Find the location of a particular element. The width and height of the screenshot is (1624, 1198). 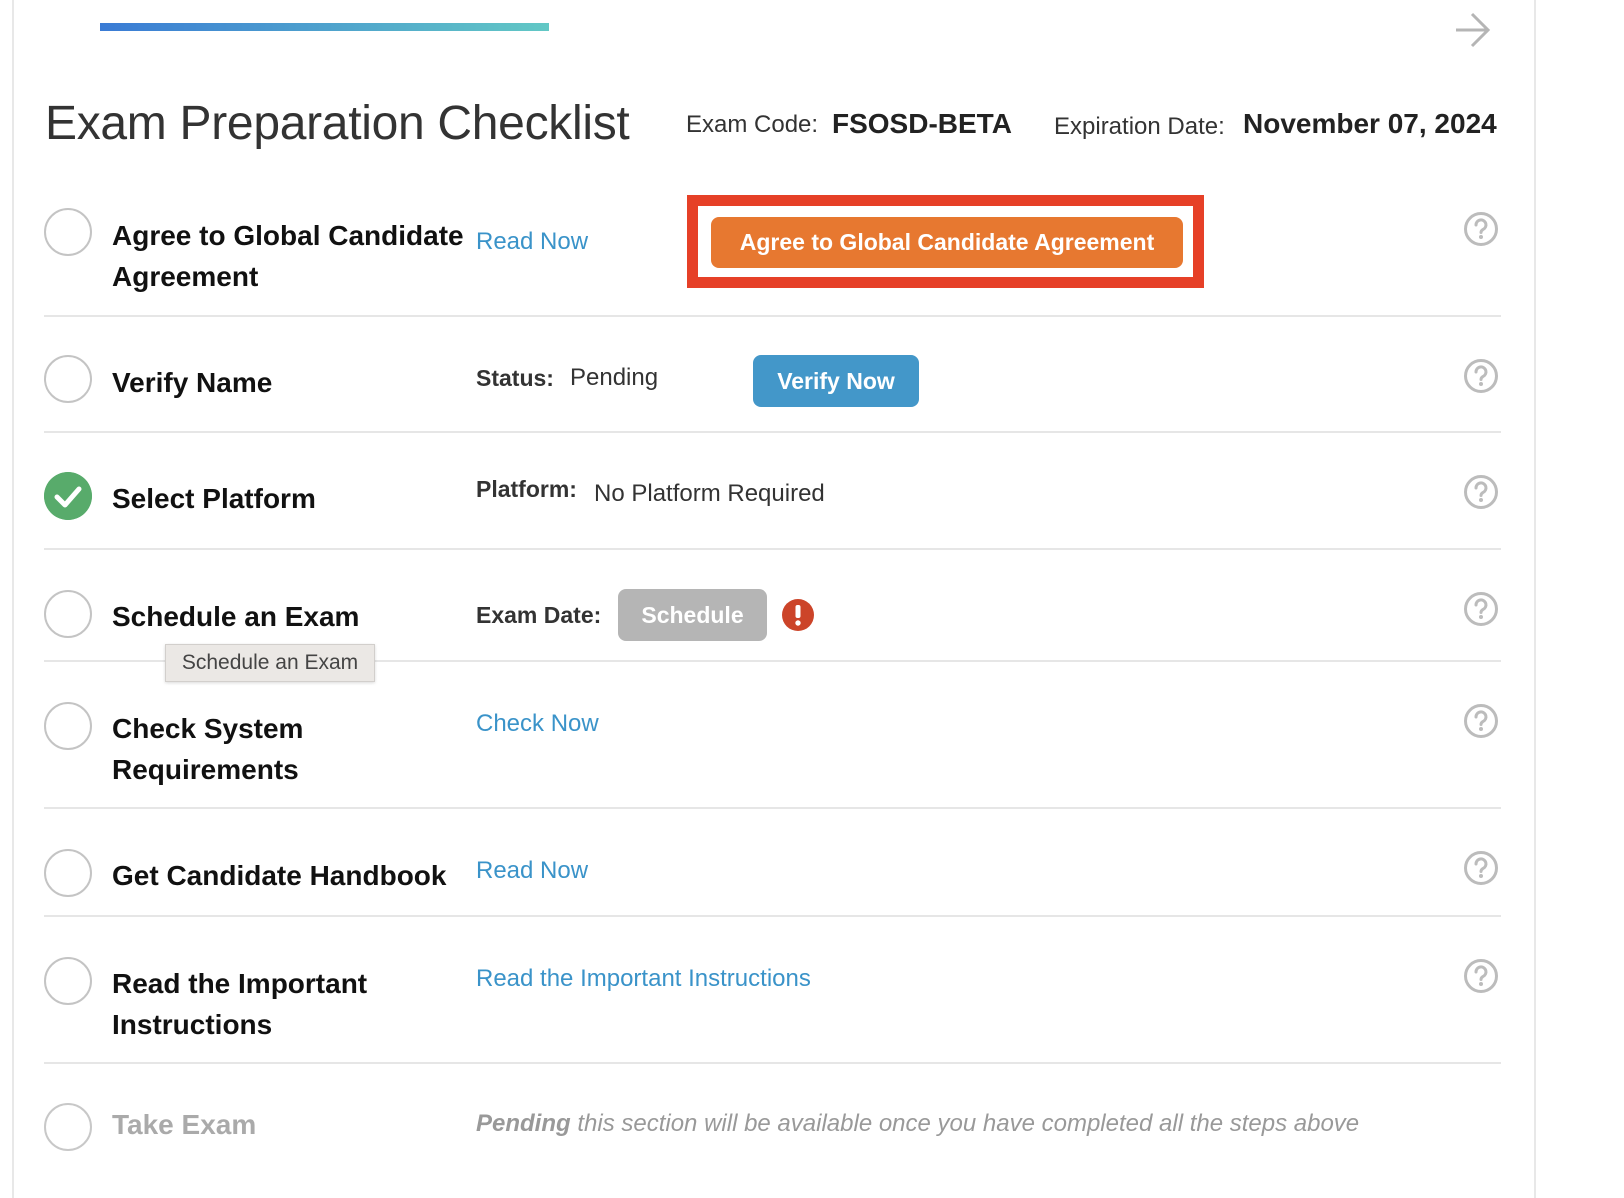

step-title-line: Requirements is located at coordinates (205, 769).